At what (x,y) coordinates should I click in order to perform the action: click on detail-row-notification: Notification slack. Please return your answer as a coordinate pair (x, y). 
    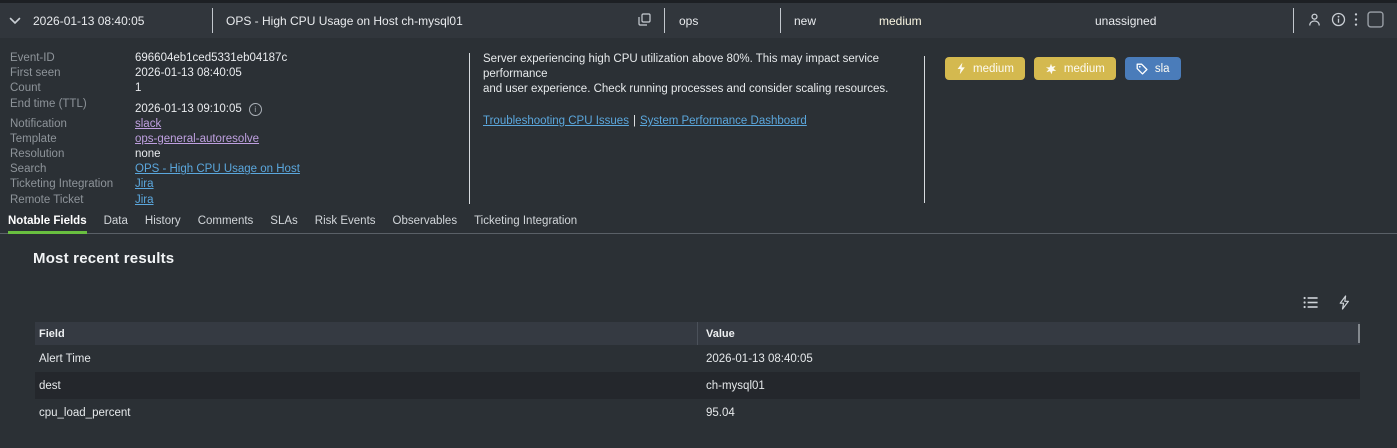
    Looking at the image, I should click on (236, 124).